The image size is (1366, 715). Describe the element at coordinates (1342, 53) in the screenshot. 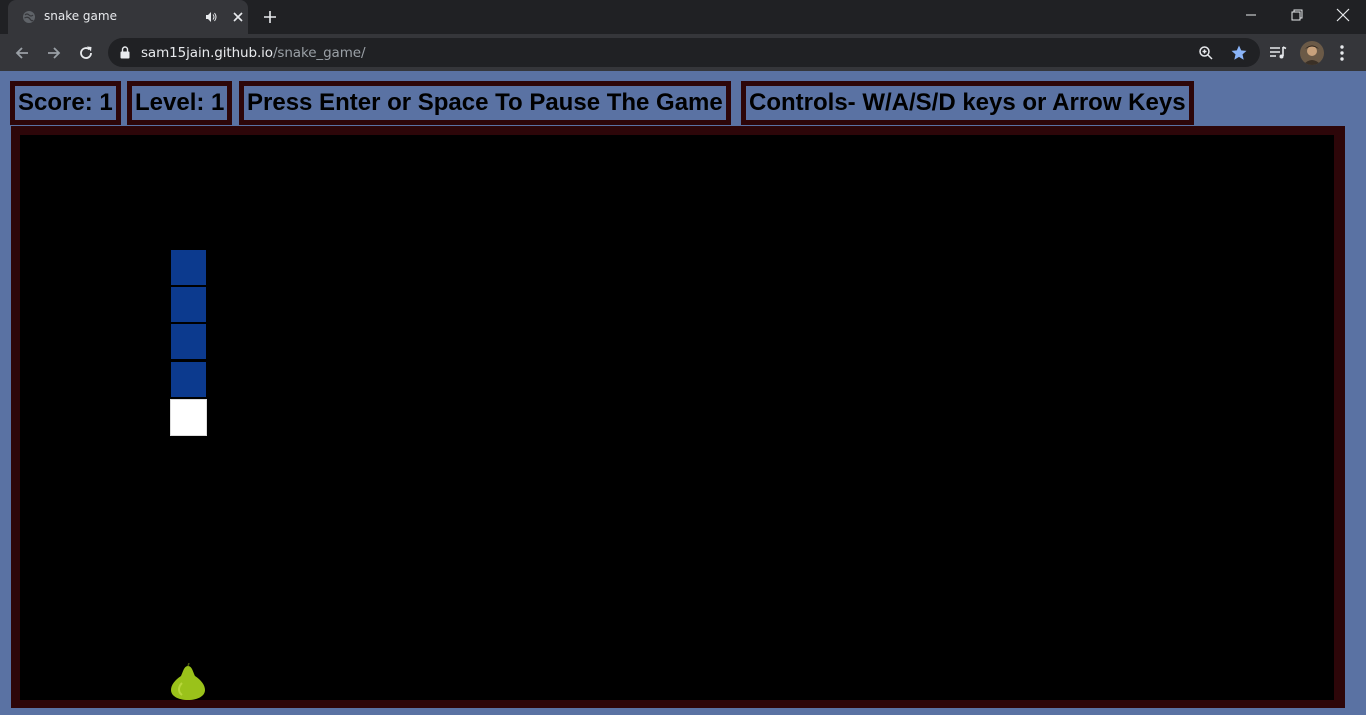

I see `kebab-menu-icon` at that location.